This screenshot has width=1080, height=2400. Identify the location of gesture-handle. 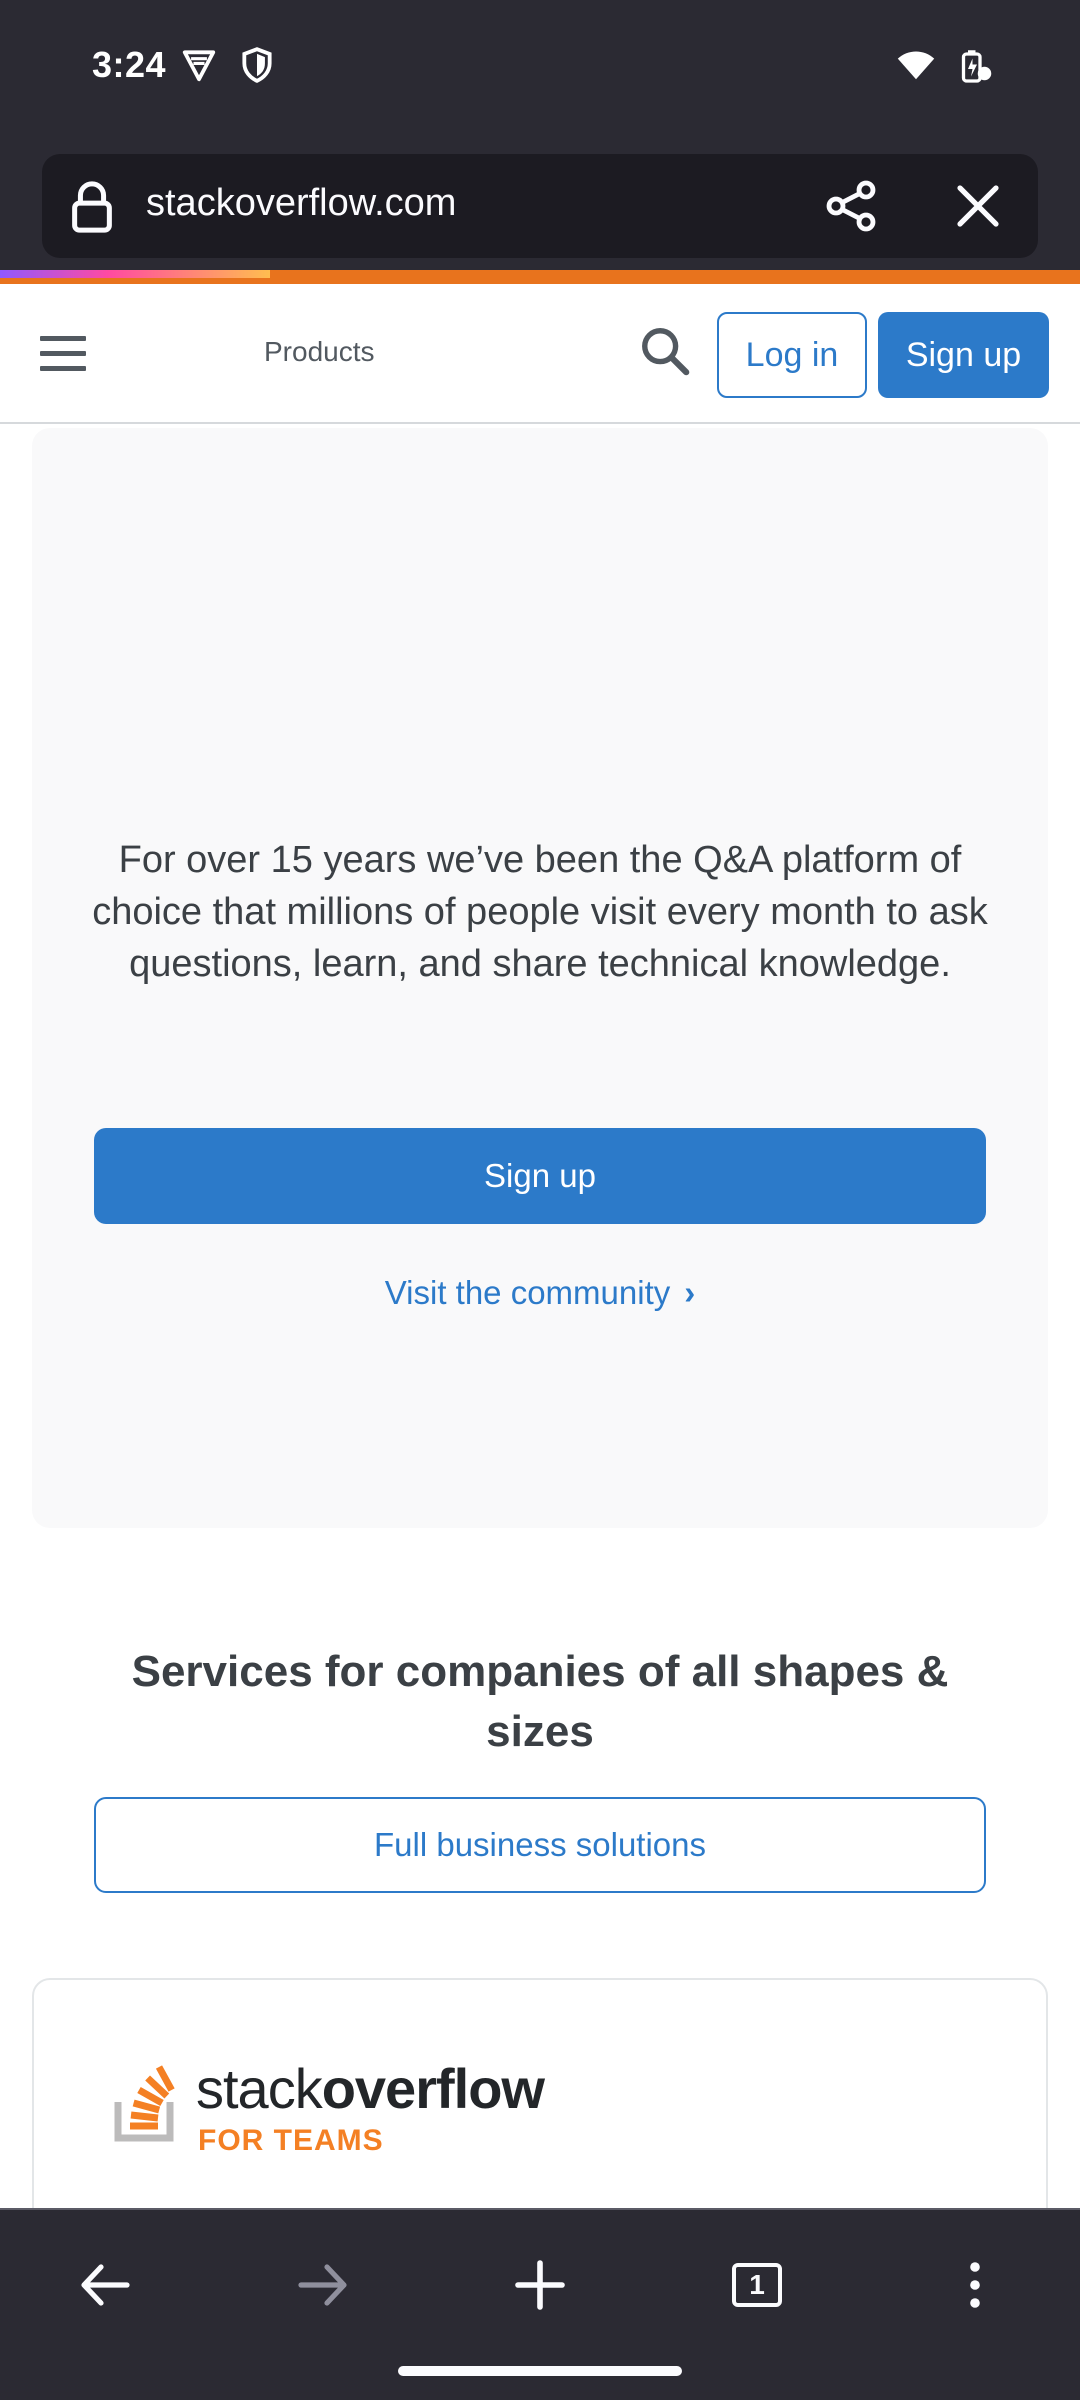
(540, 2371).